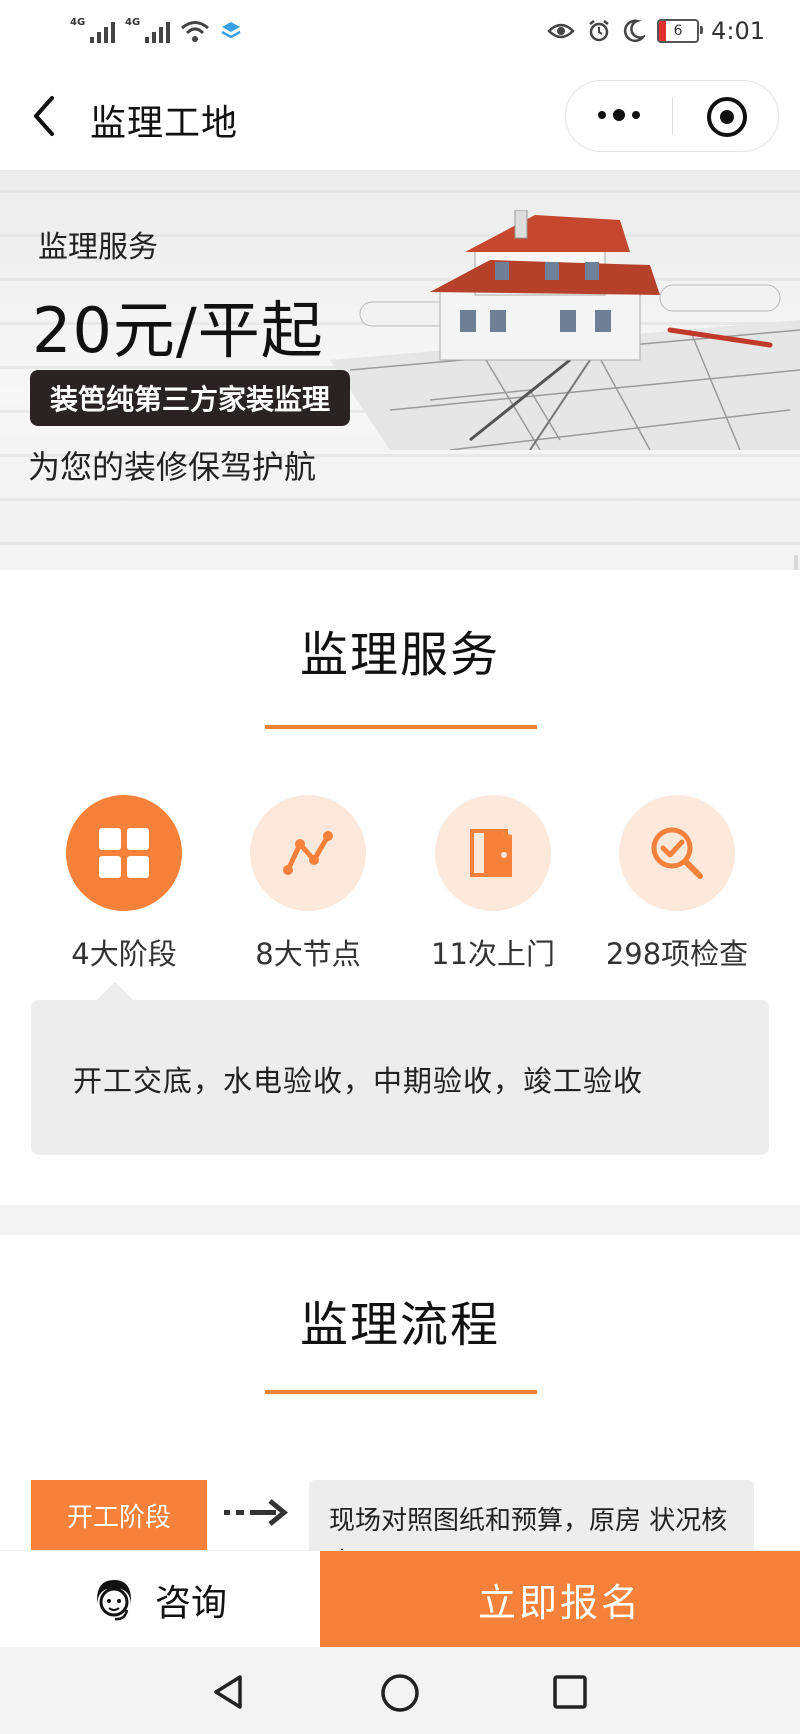  What do you see at coordinates (570, 1692) in the screenshot?
I see `recents-square-icon` at bounding box center [570, 1692].